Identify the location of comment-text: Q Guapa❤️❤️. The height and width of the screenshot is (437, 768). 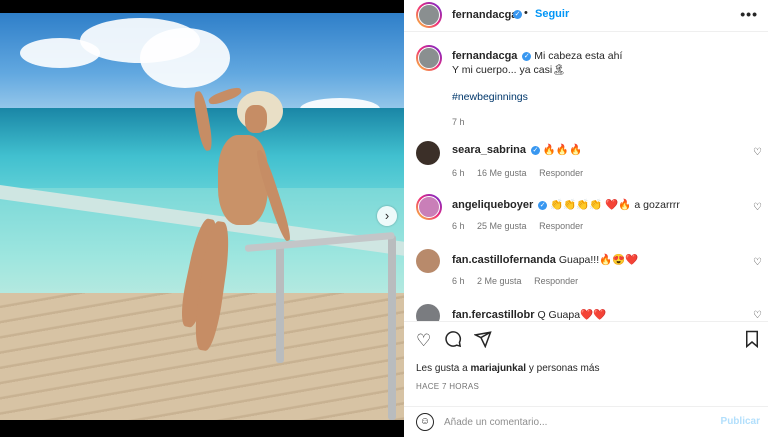
(572, 315).